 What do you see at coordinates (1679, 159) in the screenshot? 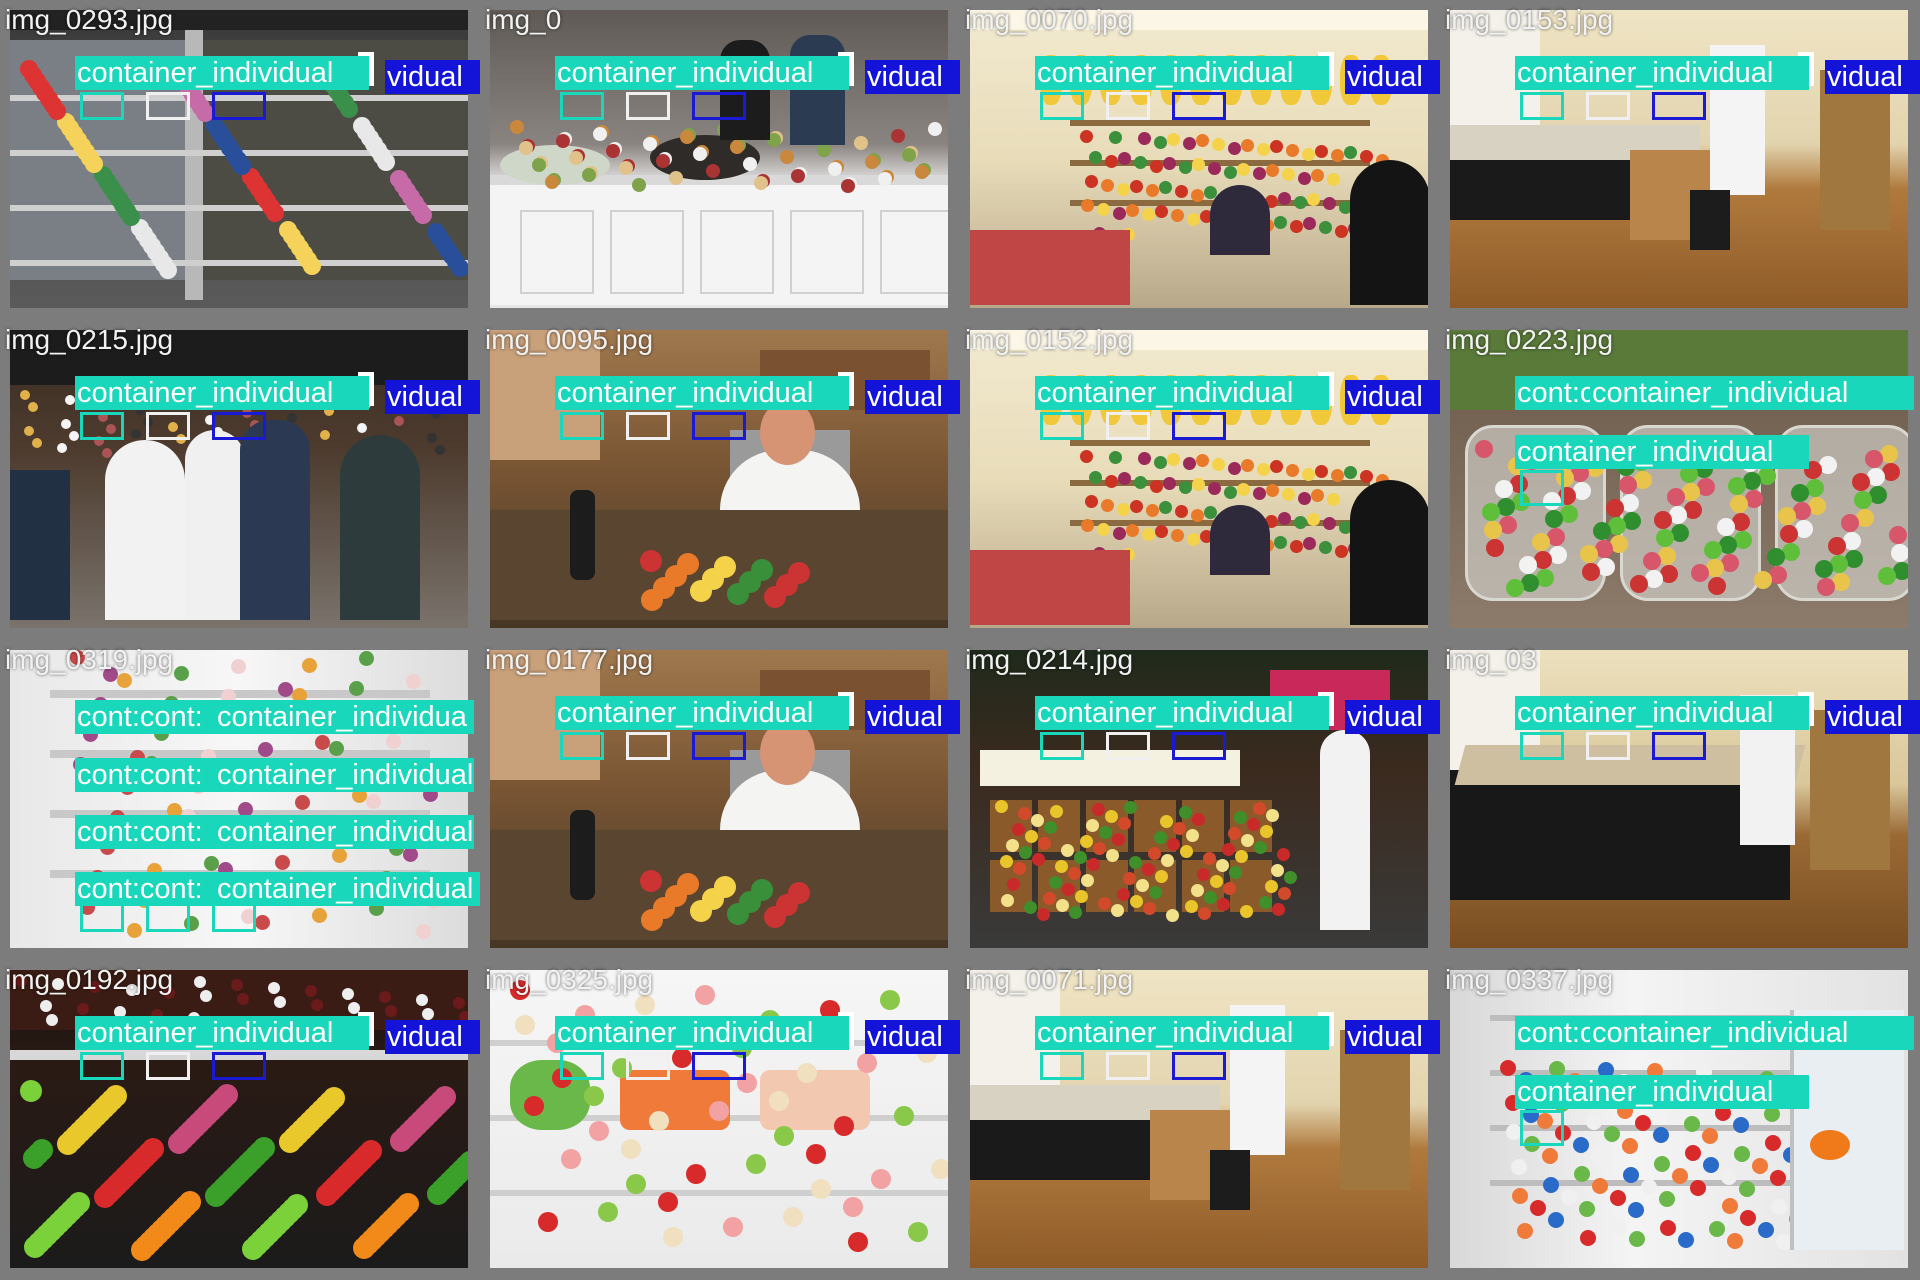
I see `photo-home-kitchen-wooden-floor` at bounding box center [1679, 159].